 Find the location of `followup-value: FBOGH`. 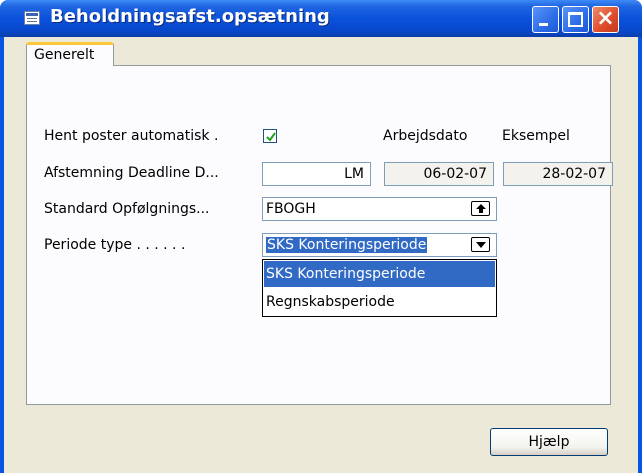

followup-value: FBOGH is located at coordinates (291, 209).